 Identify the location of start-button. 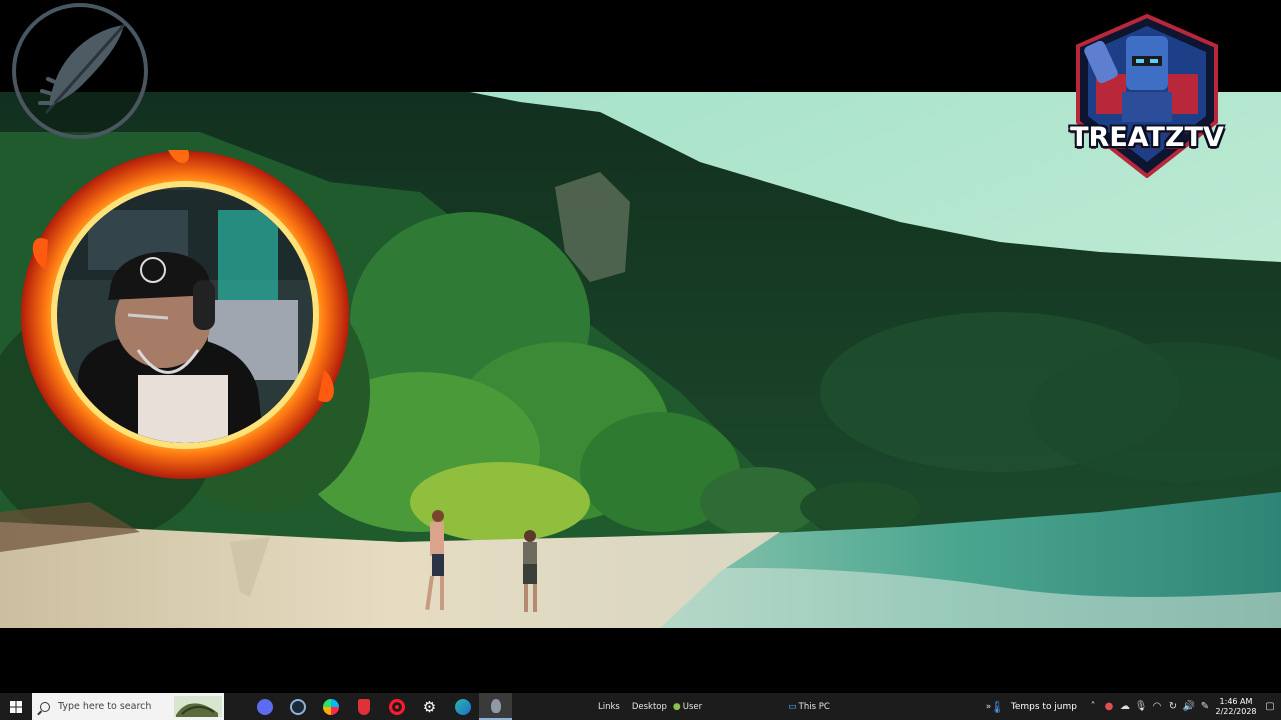
(16, 706).